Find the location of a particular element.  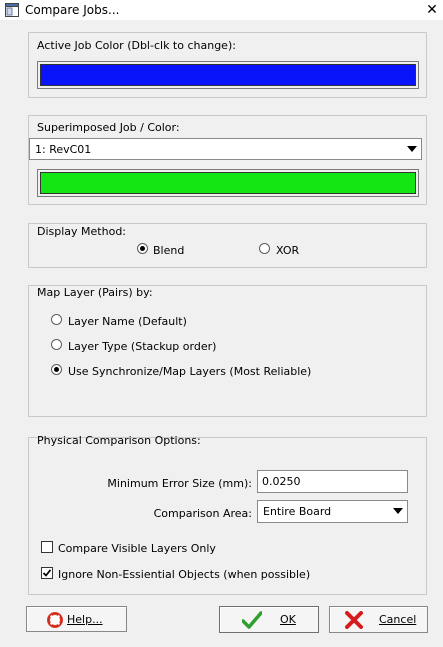

min-error-field is located at coordinates (332, 481).